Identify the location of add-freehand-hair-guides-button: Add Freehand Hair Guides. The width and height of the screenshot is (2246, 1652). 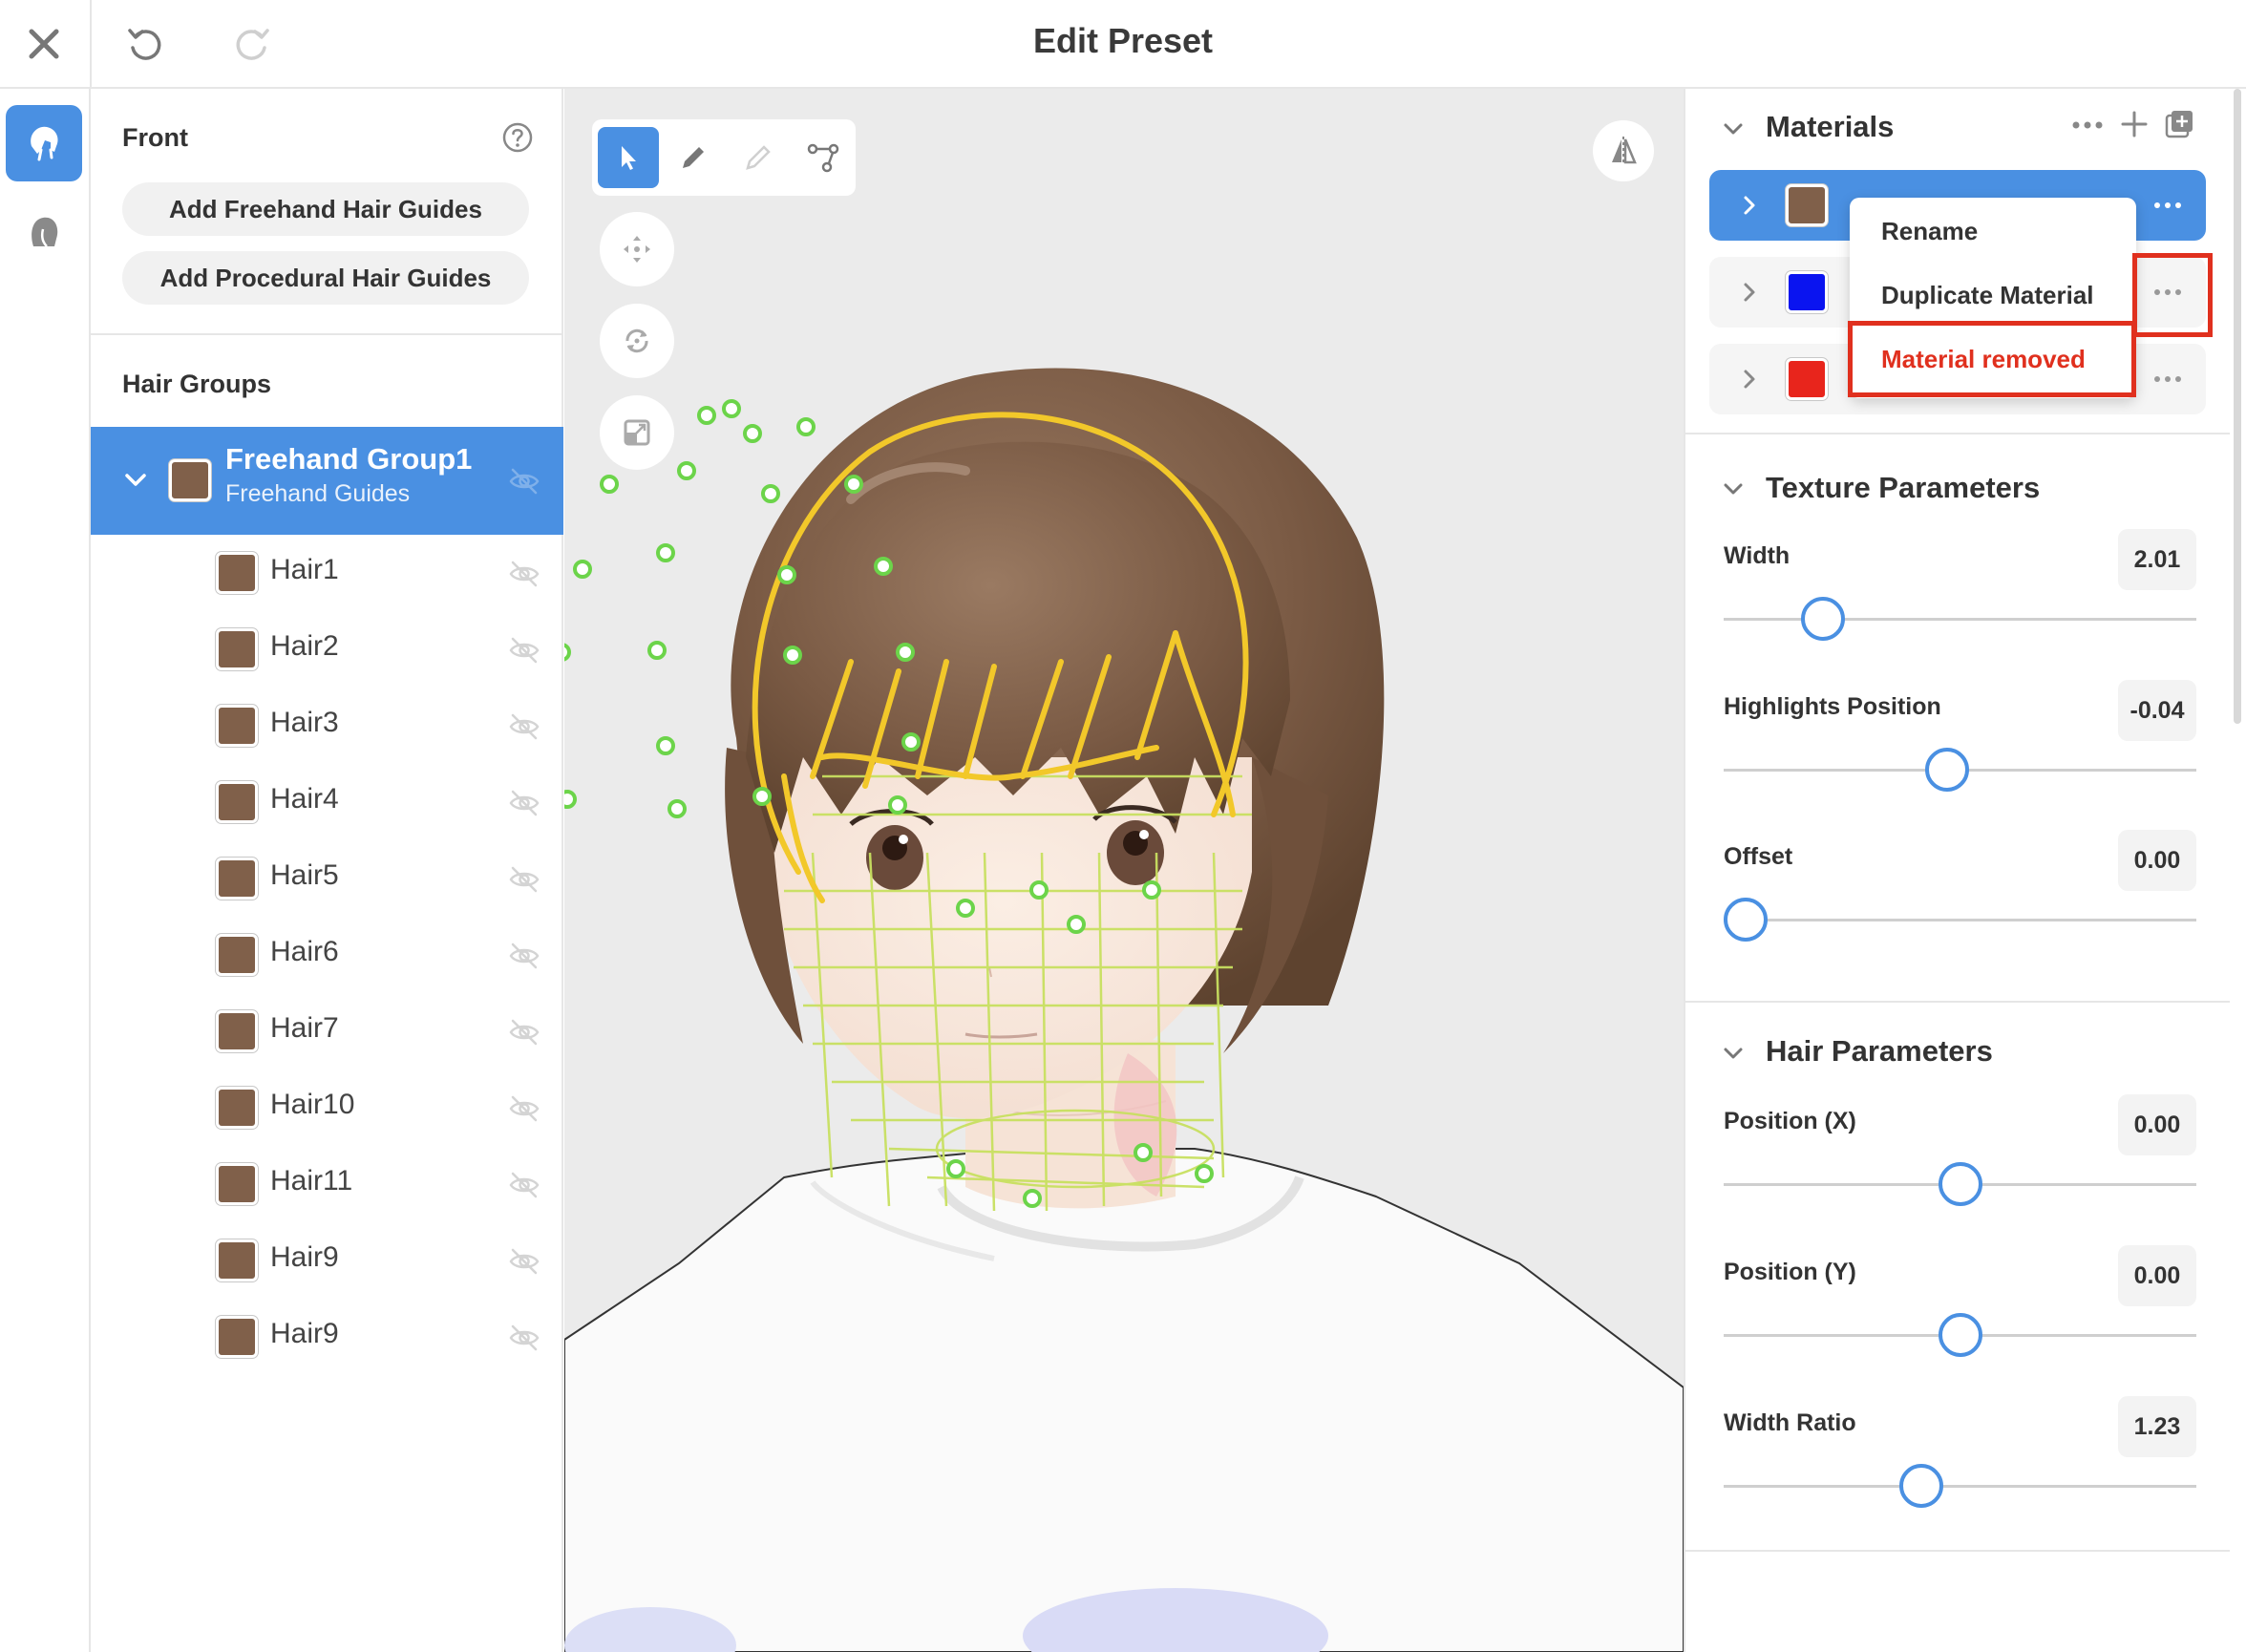
(325, 209).